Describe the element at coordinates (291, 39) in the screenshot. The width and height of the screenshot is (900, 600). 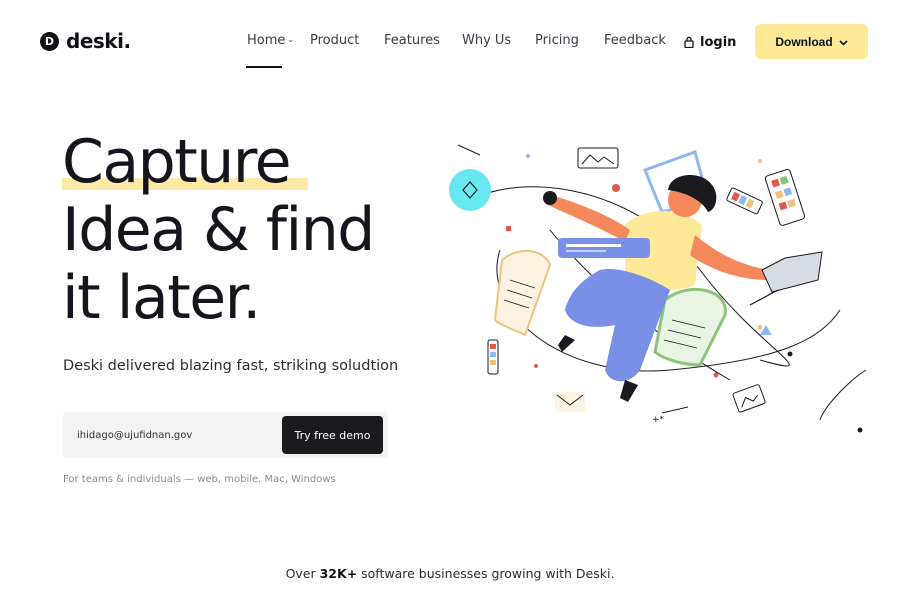
I see `chevron-down-icon: ⌄` at that location.